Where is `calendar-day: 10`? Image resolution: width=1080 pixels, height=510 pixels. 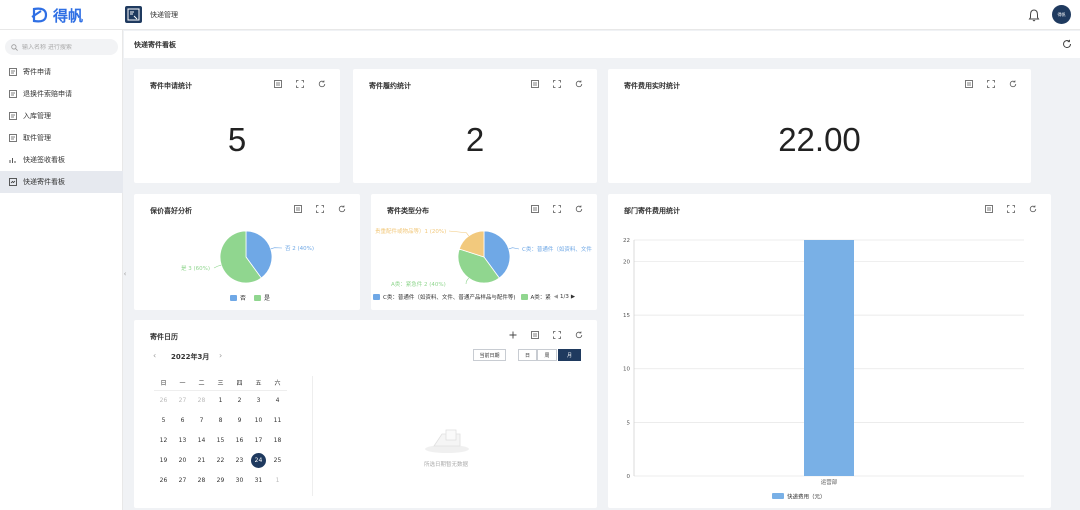 calendar-day: 10 is located at coordinates (258, 420).